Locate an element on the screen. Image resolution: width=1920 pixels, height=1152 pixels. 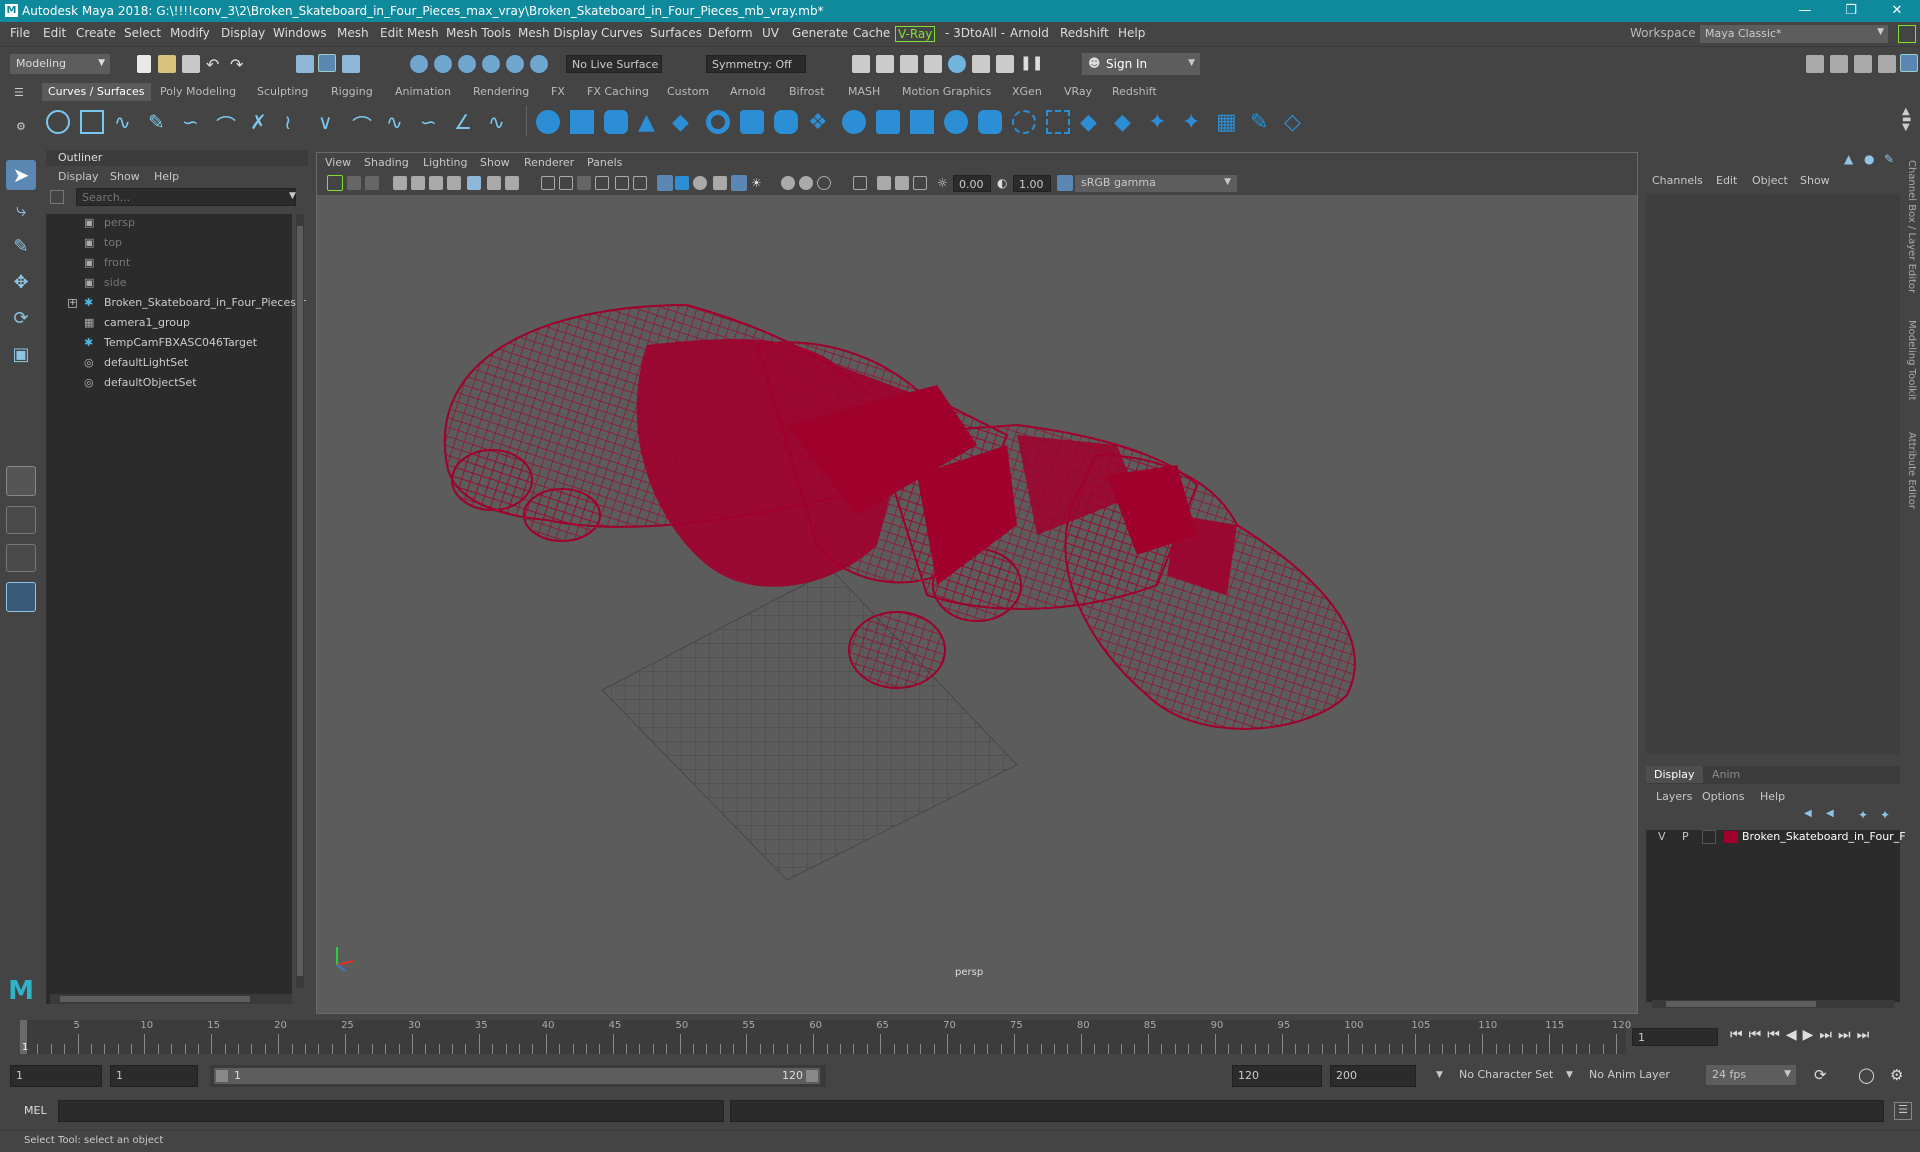
search-options-icon is located at coordinates (57, 197).